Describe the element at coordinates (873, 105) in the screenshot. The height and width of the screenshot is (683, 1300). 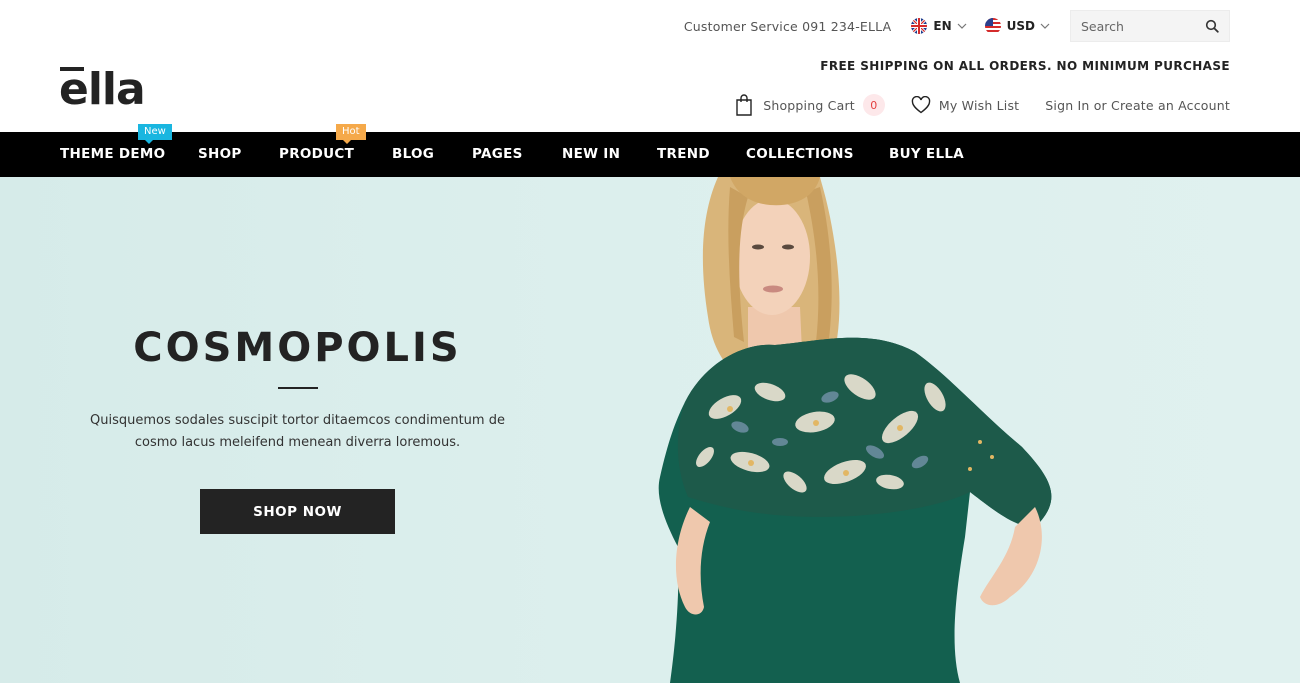
I see `cart-count-badge: 0` at that location.